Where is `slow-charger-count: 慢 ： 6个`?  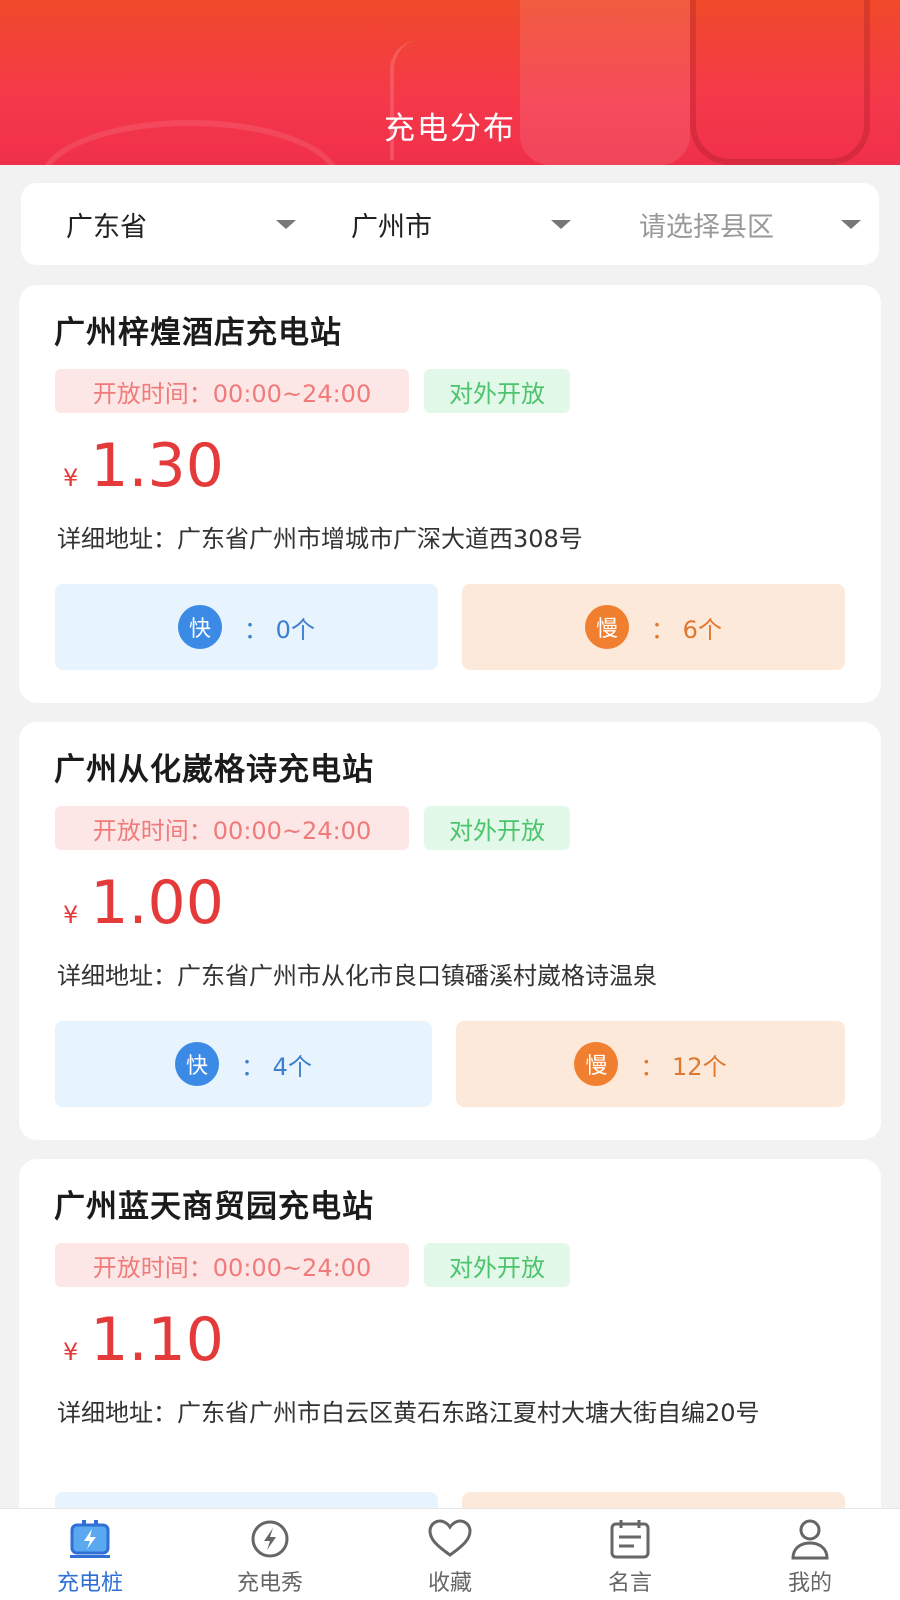
slow-charger-count: 慢 ： 6个 is located at coordinates (653, 627).